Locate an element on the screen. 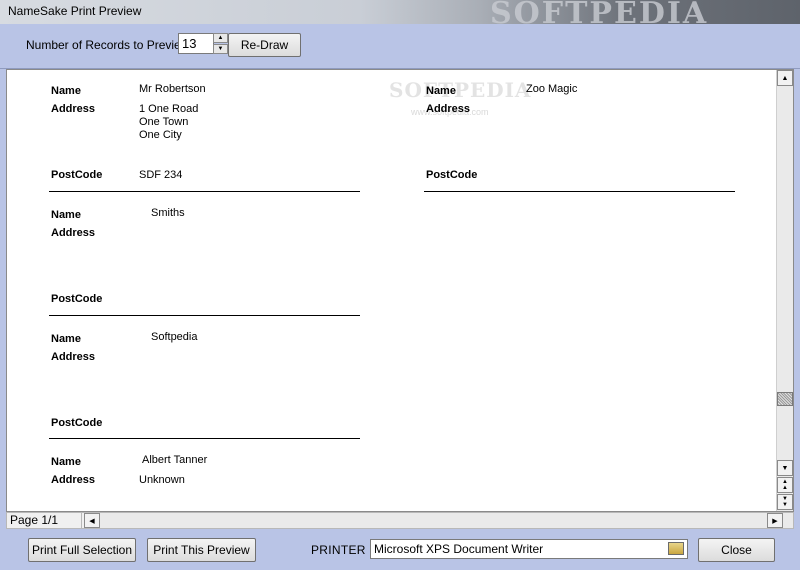  window-title: NameSake Print Preview is located at coordinates (75, 11).